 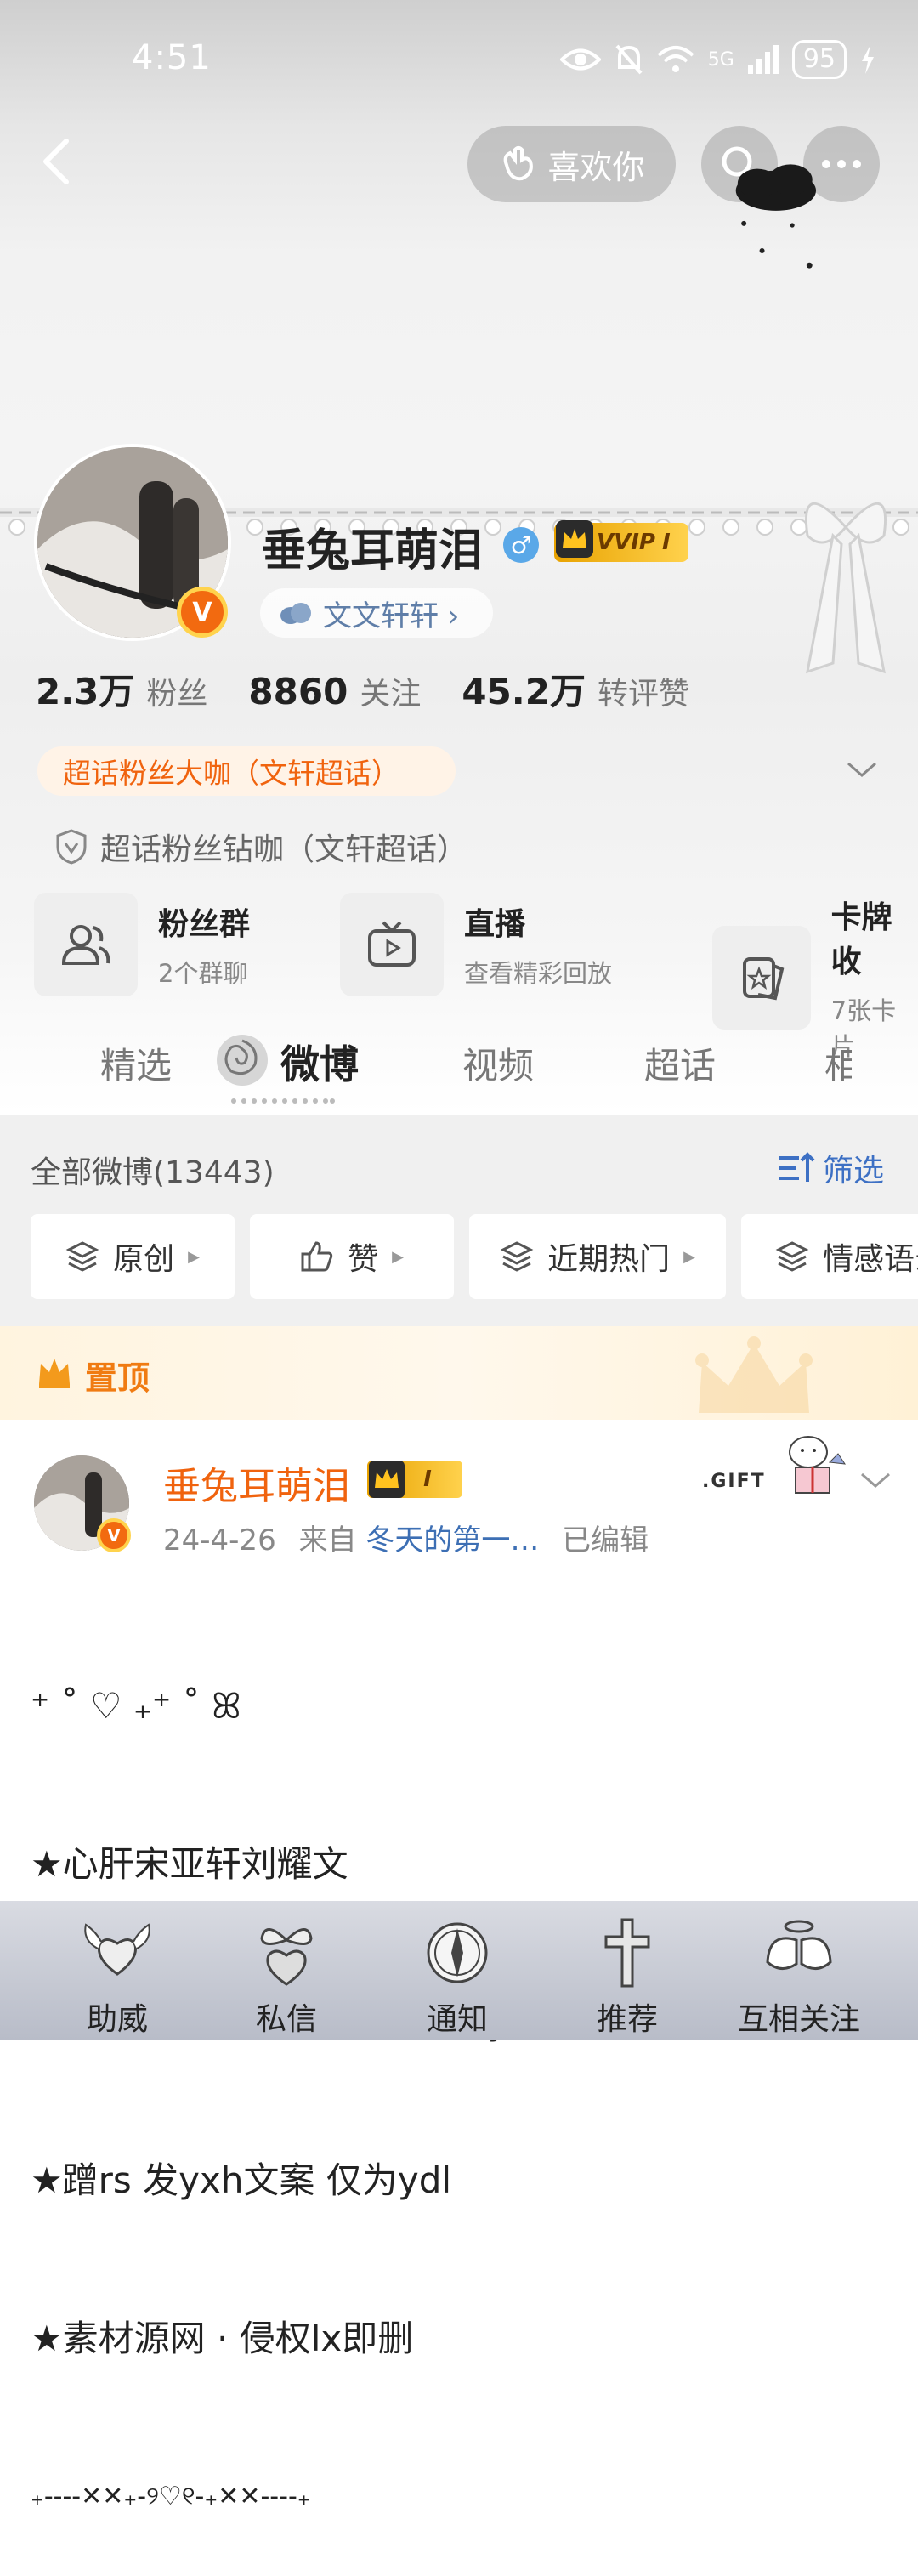 What do you see at coordinates (298, 692) in the screenshot?
I see `stat-value: 8860` at bounding box center [298, 692].